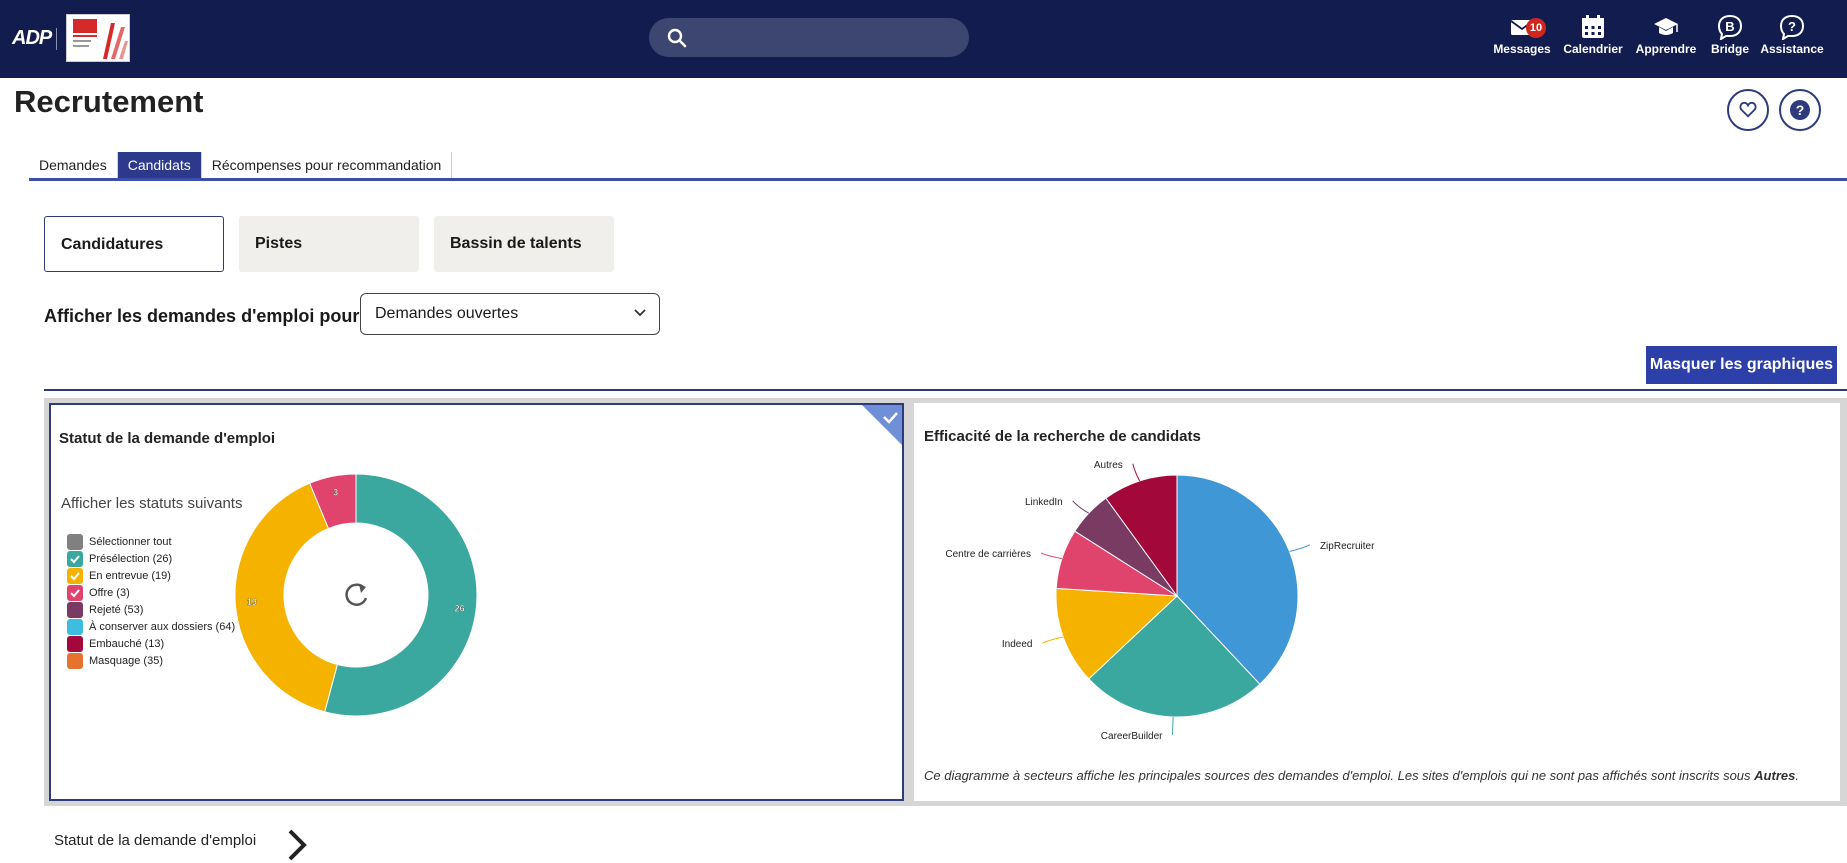 This screenshot has height=863, width=1847. I want to click on question-icon: ?, so click(1800, 110).